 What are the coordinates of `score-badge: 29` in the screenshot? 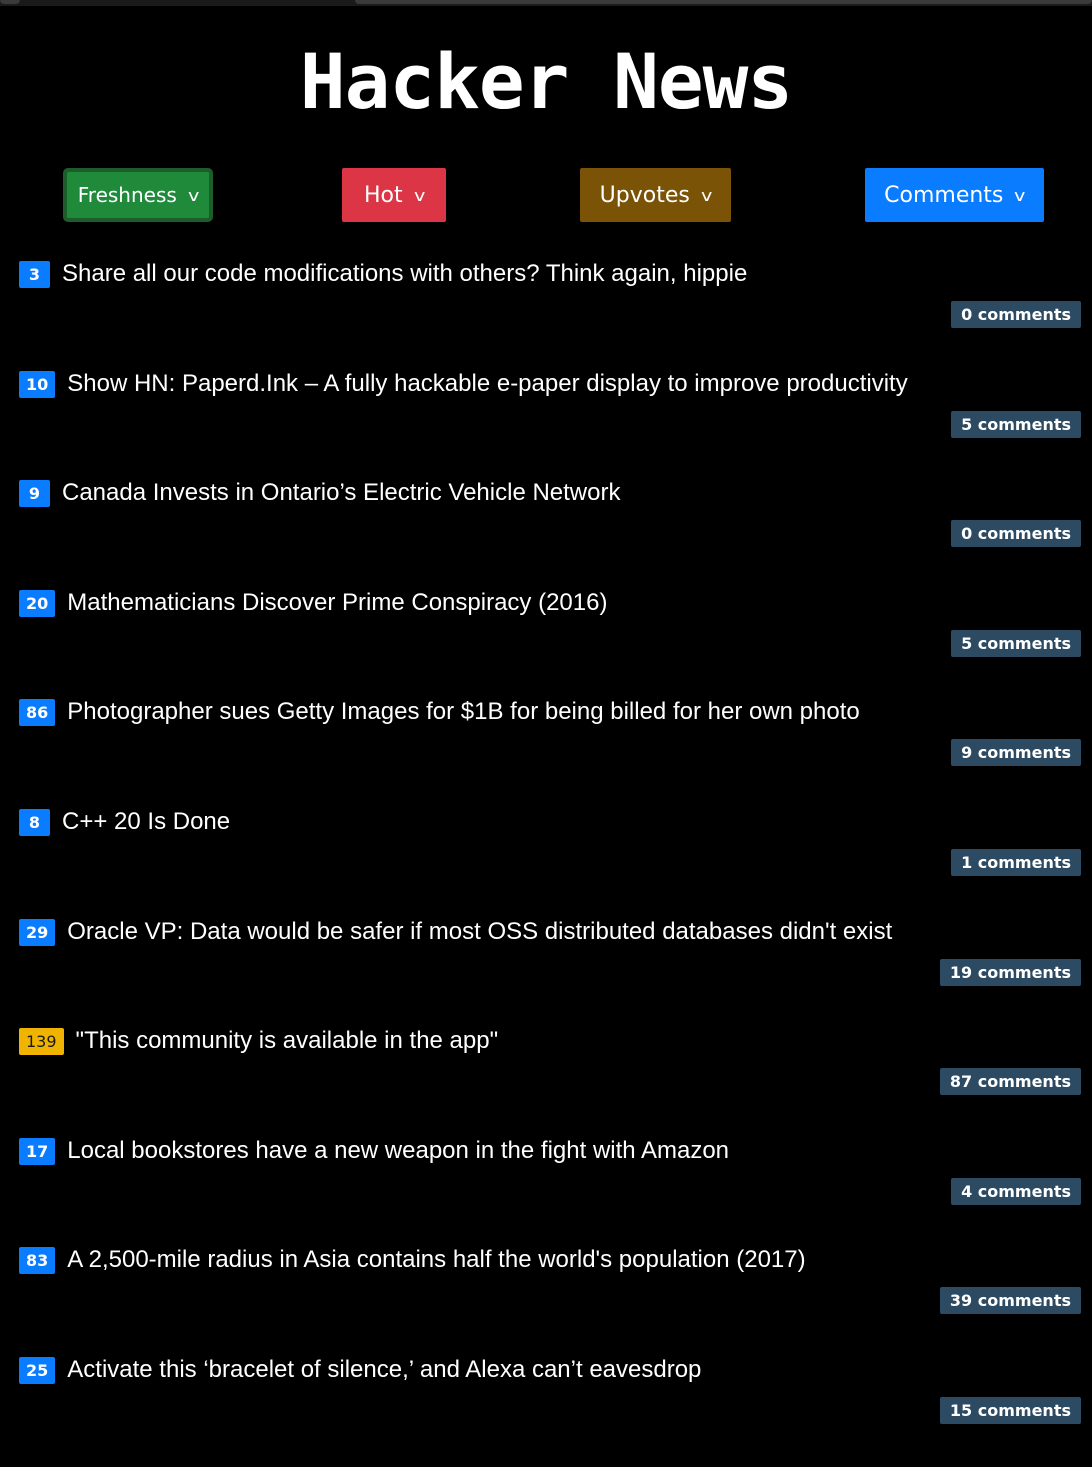 It's located at (37, 932).